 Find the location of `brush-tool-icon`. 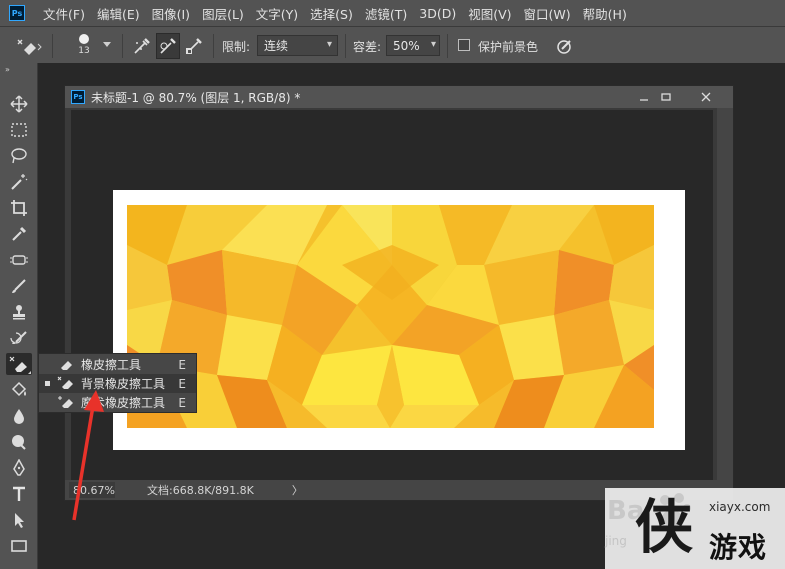

brush-tool-icon is located at coordinates (19, 286).